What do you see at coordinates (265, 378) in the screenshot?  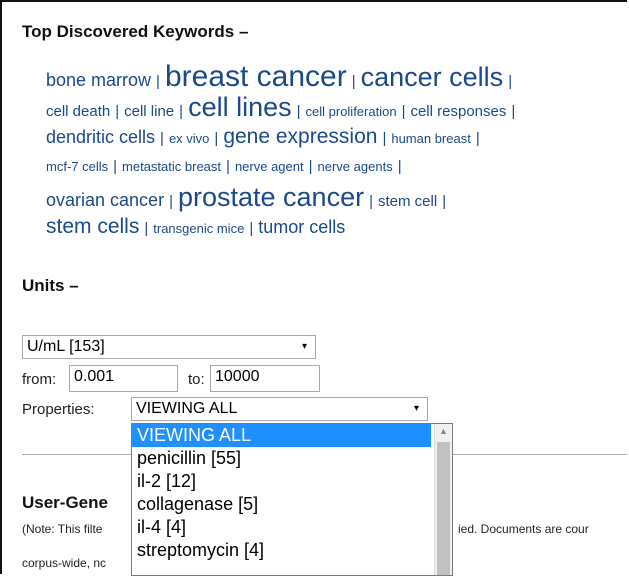 I see `to-input: 10000` at bounding box center [265, 378].